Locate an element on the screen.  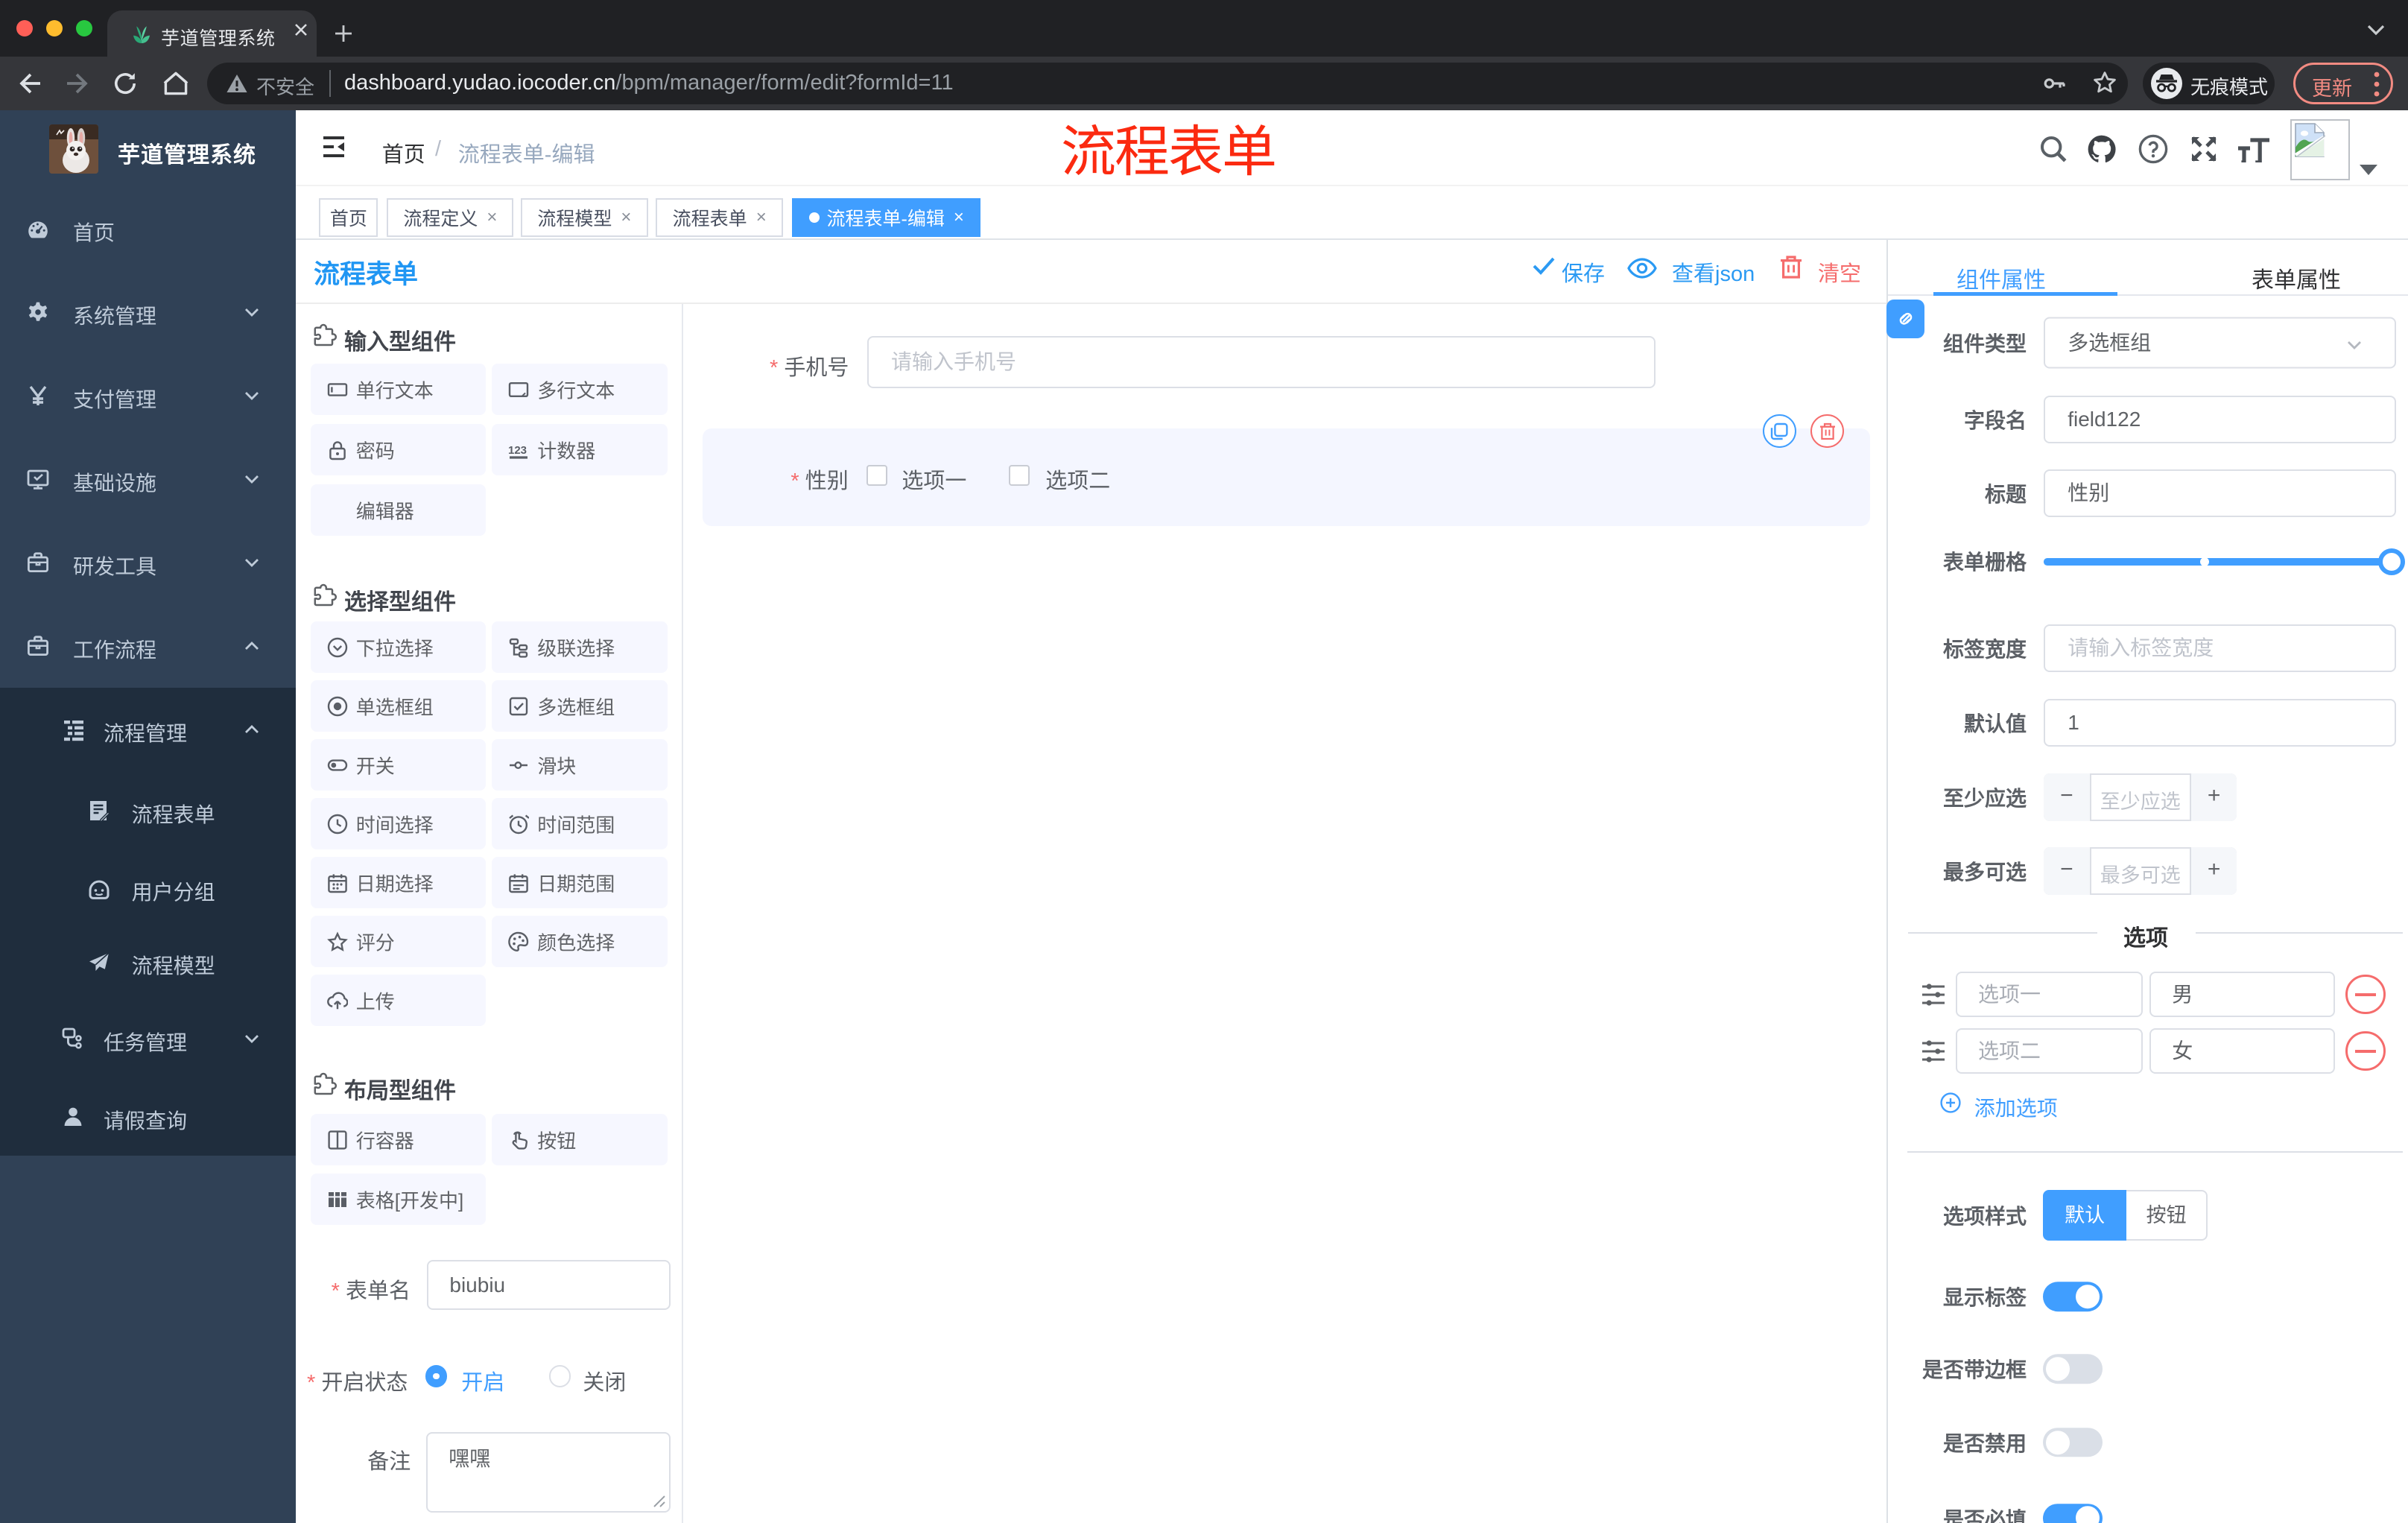
svg-text: 123 is located at coordinates (517, 450).